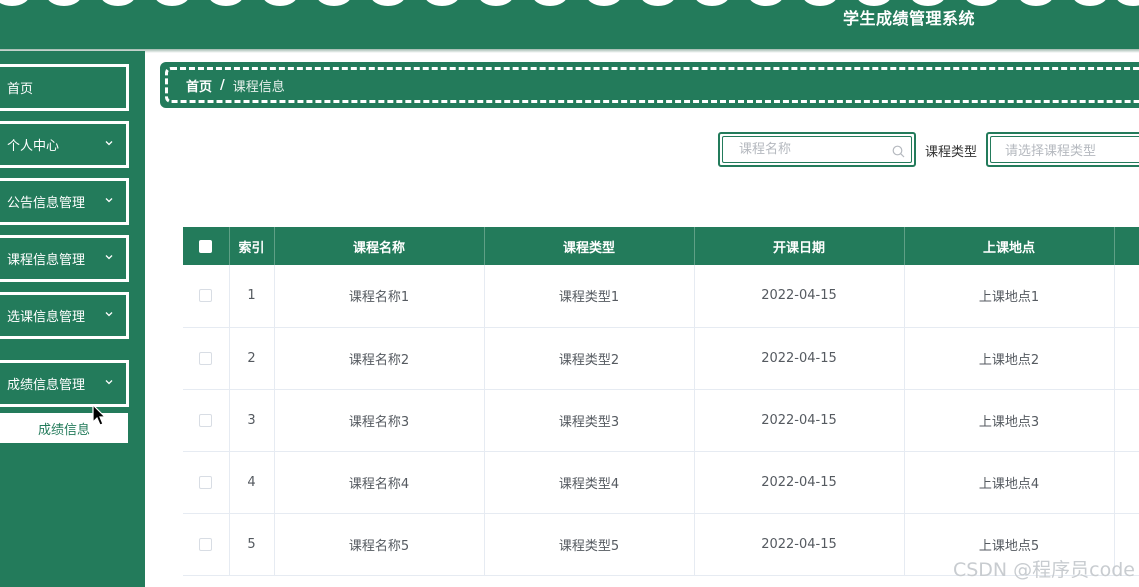 The image size is (1139, 587). Describe the element at coordinates (589, 482) in the screenshot. I see `cell-course-type: 课程类型4` at that location.